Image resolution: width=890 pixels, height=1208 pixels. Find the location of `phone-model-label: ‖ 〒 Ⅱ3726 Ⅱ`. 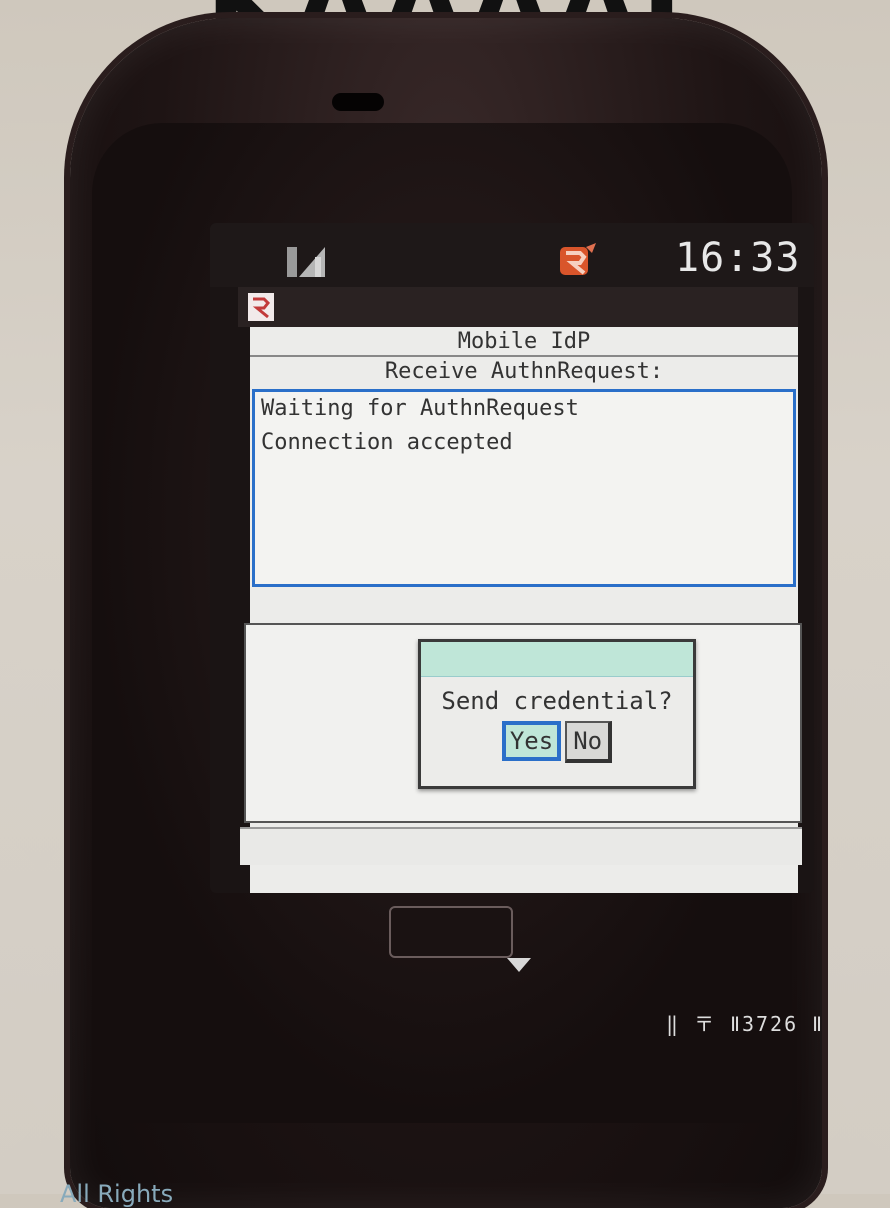

phone-model-label: ‖ 〒 Ⅱ3726 Ⅱ is located at coordinates (745, 1024).